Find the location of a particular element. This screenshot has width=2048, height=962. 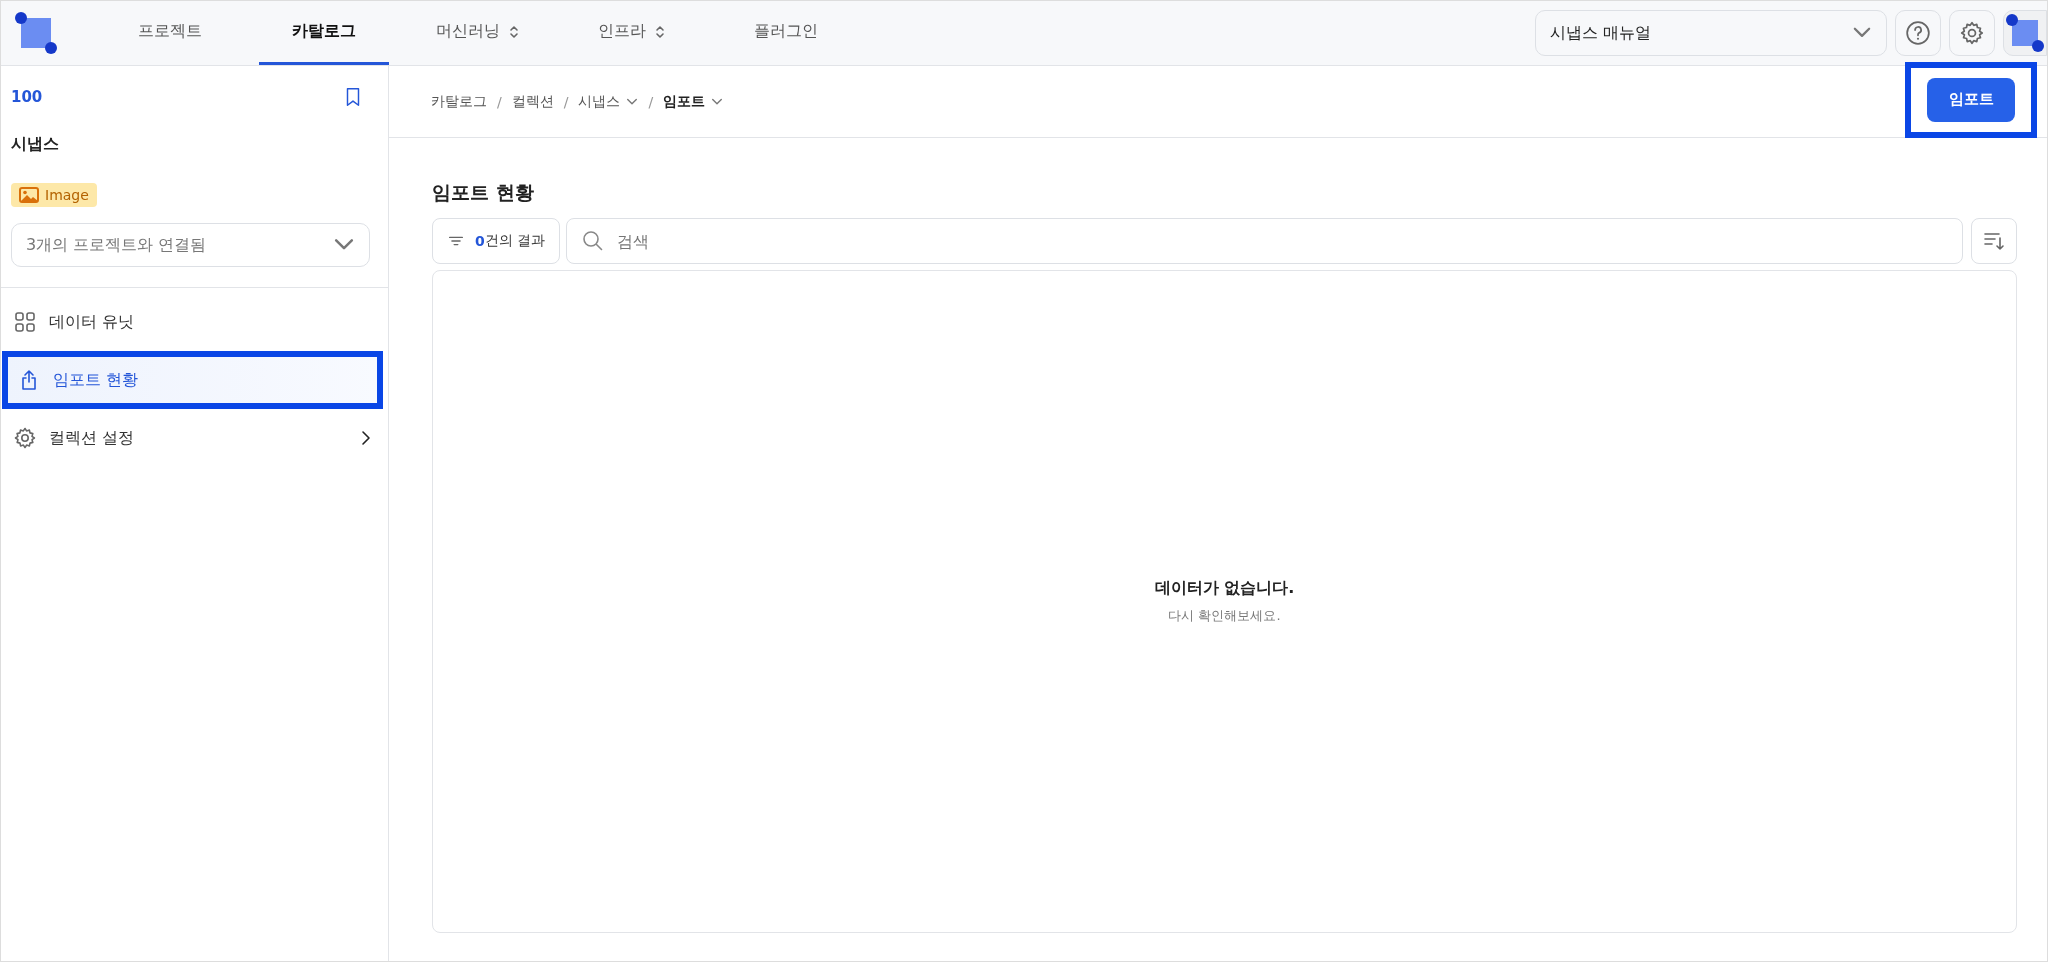

sidebar-item: 데이터 유닛 is located at coordinates (194, 322).